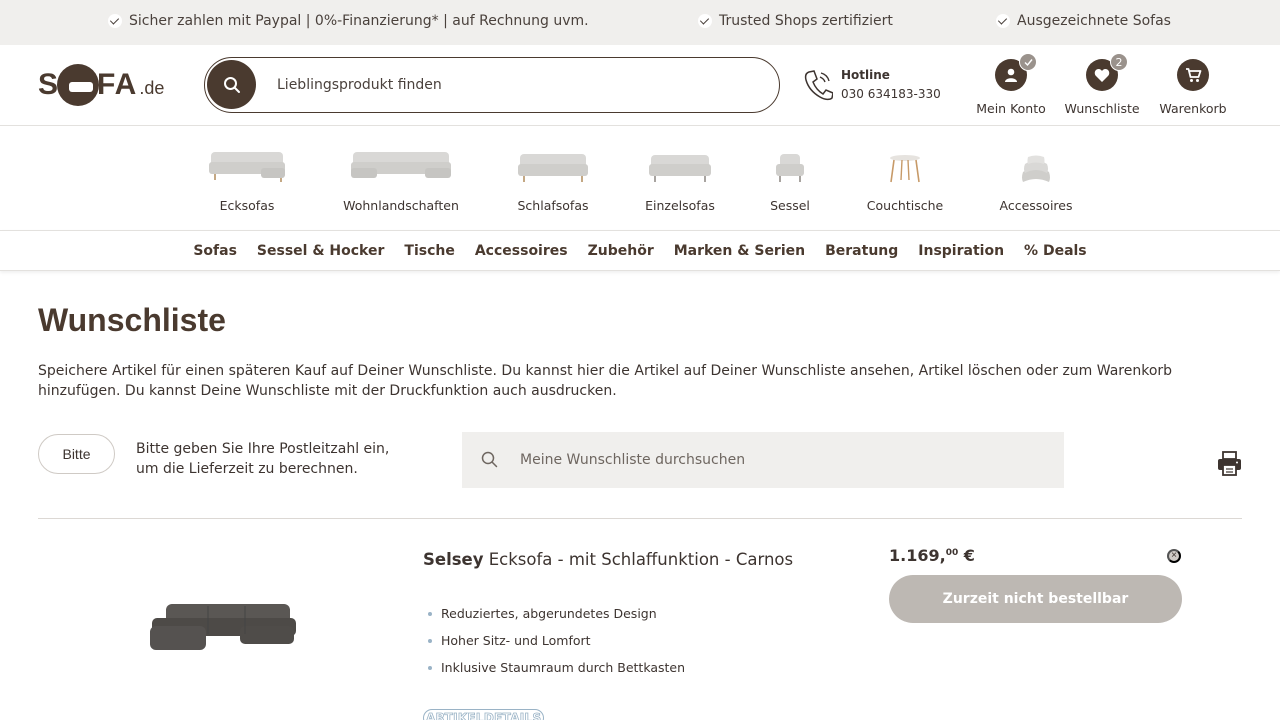 The height and width of the screenshot is (720, 1280). I want to click on category-label: Ecksofas, so click(247, 205).